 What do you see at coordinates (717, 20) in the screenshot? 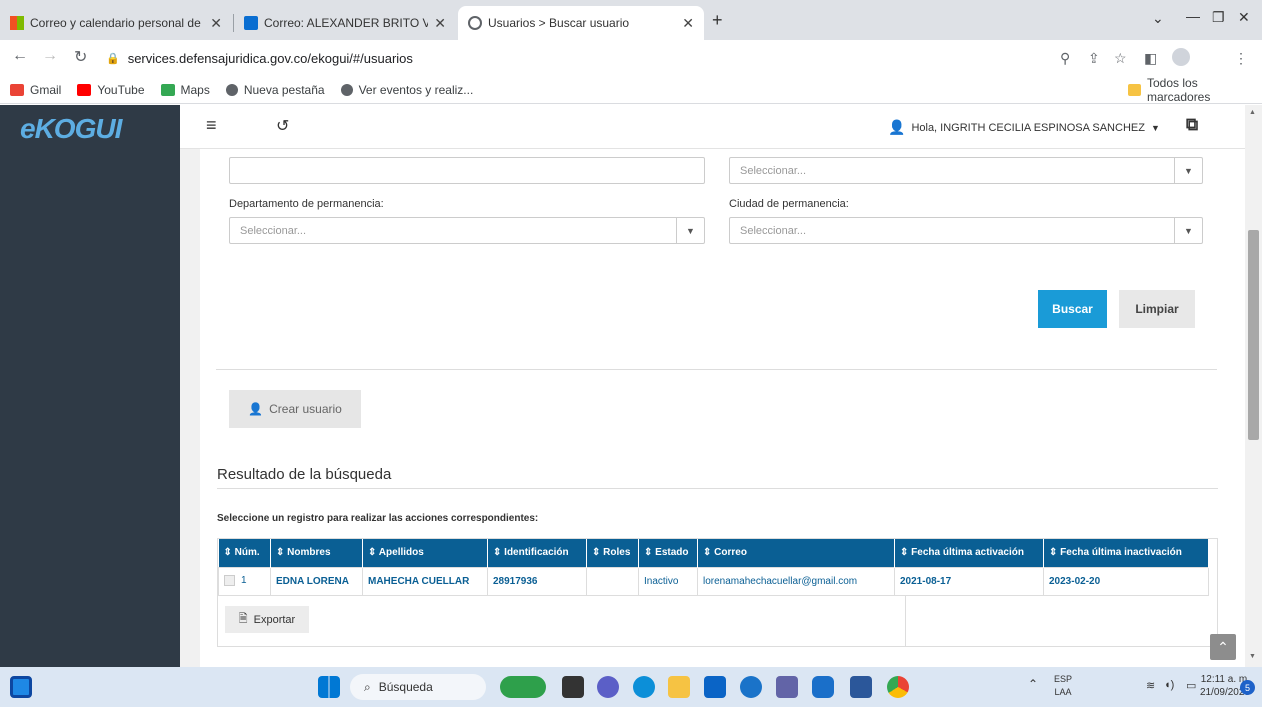
I see `new-tab-button: +` at bounding box center [717, 20].